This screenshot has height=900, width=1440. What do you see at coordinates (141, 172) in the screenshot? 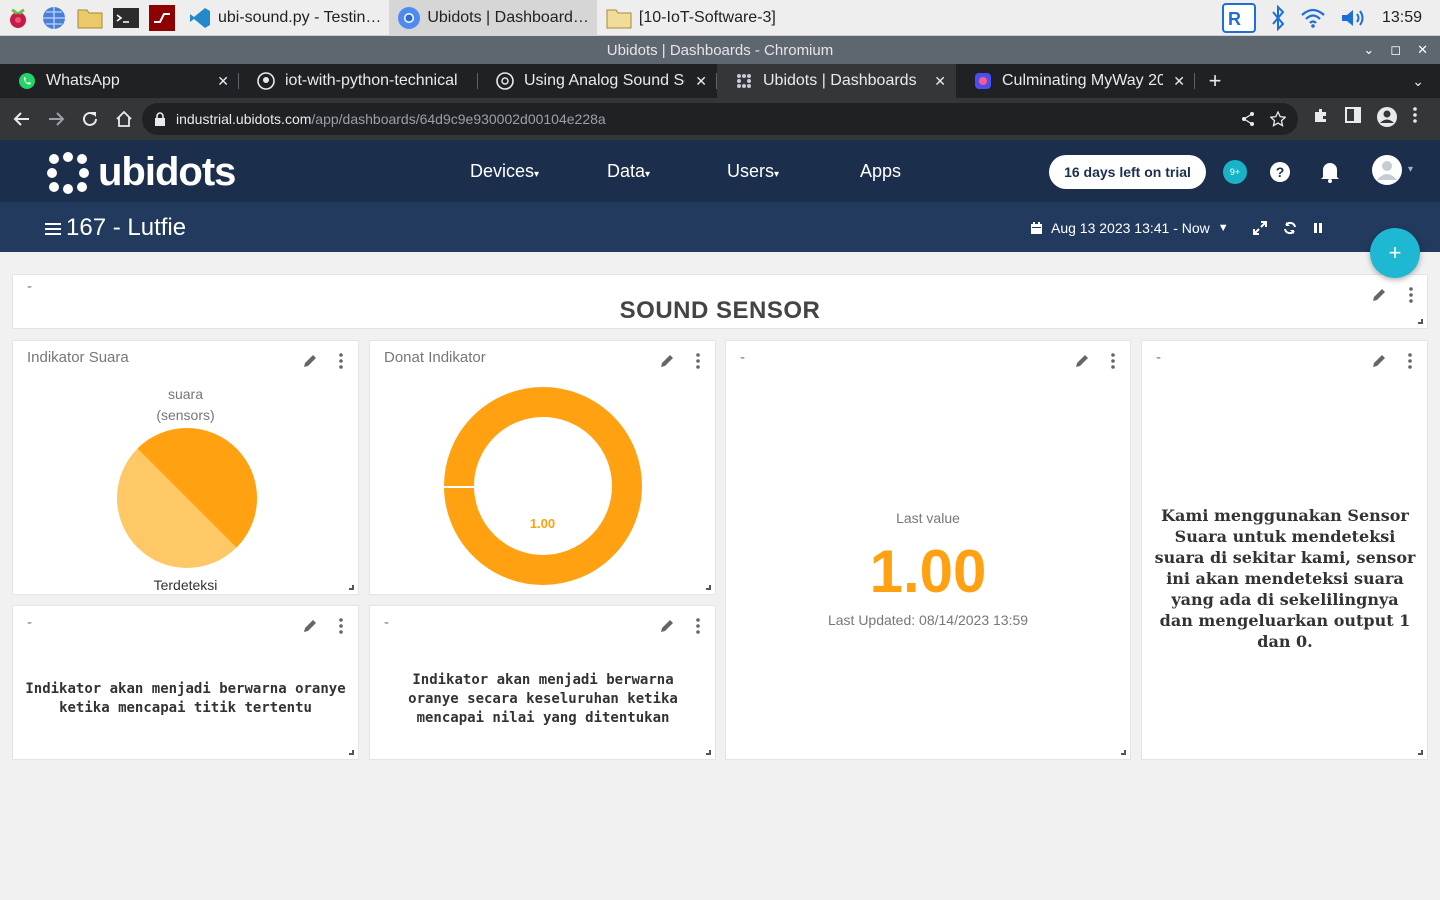
I see `ubidots-logo: ubidots` at bounding box center [141, 172].